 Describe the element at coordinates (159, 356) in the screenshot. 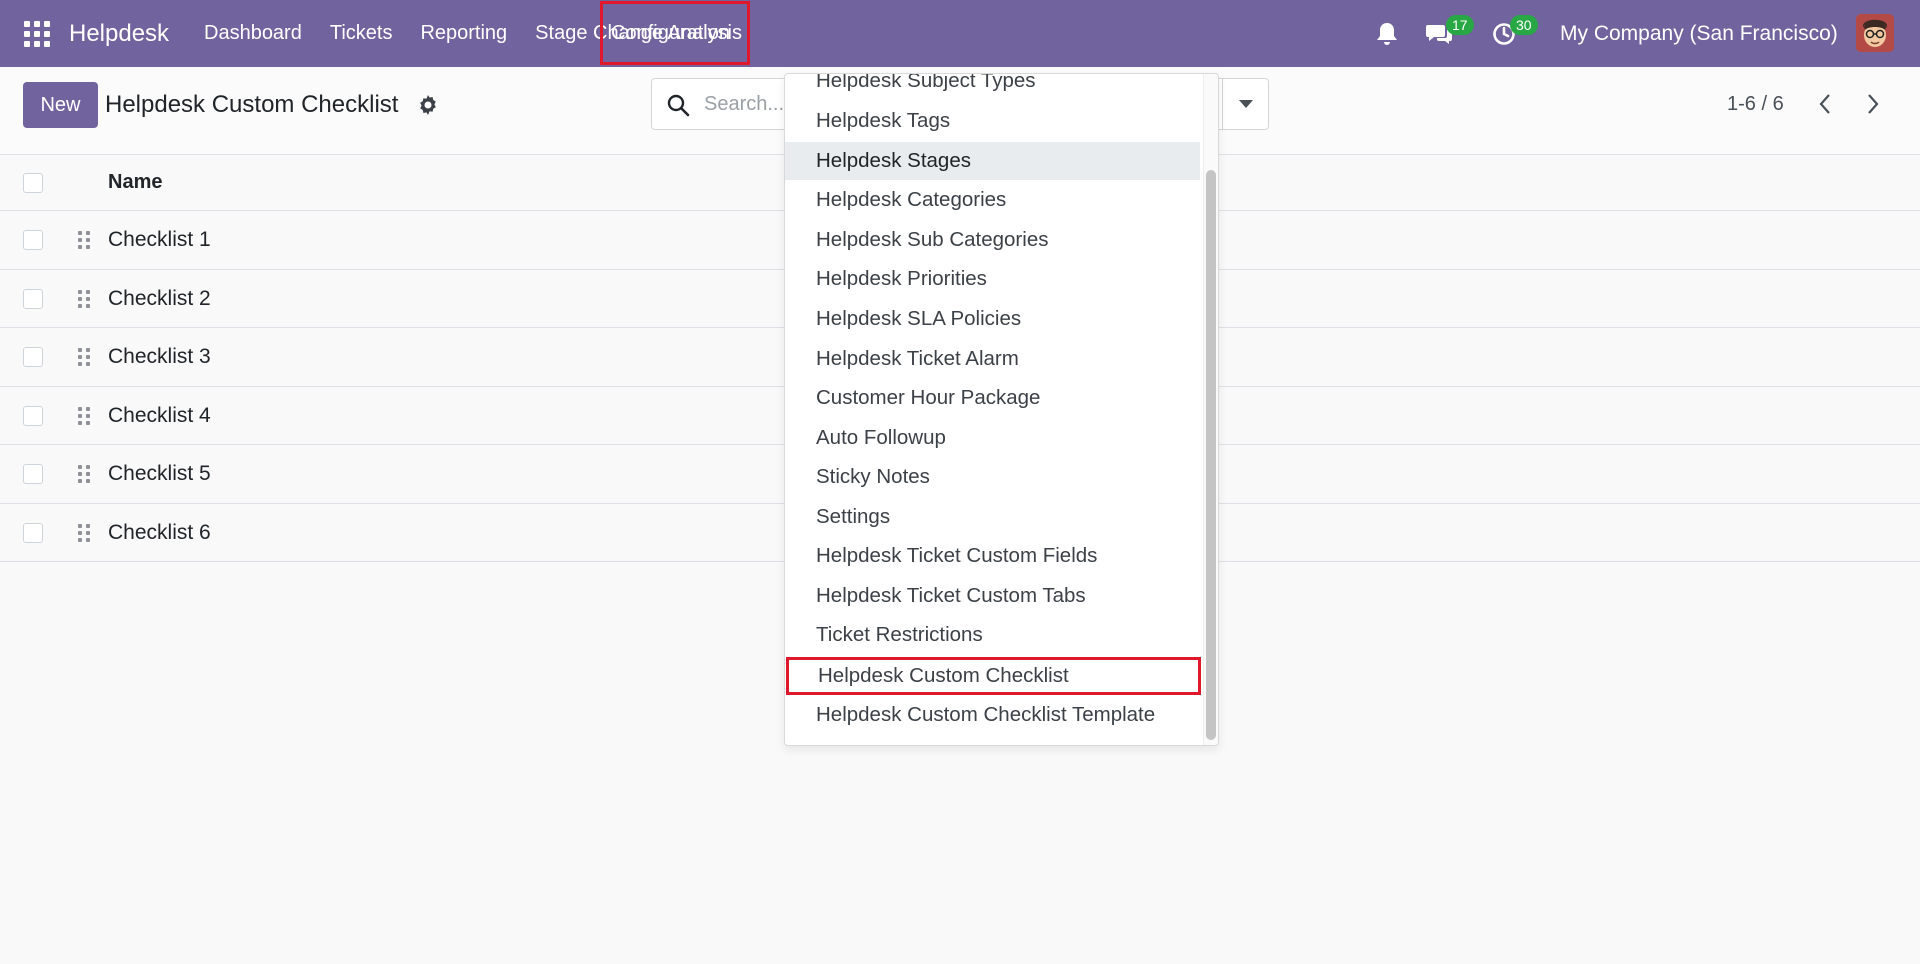

I see `row-name: Checklist 3` at that location.